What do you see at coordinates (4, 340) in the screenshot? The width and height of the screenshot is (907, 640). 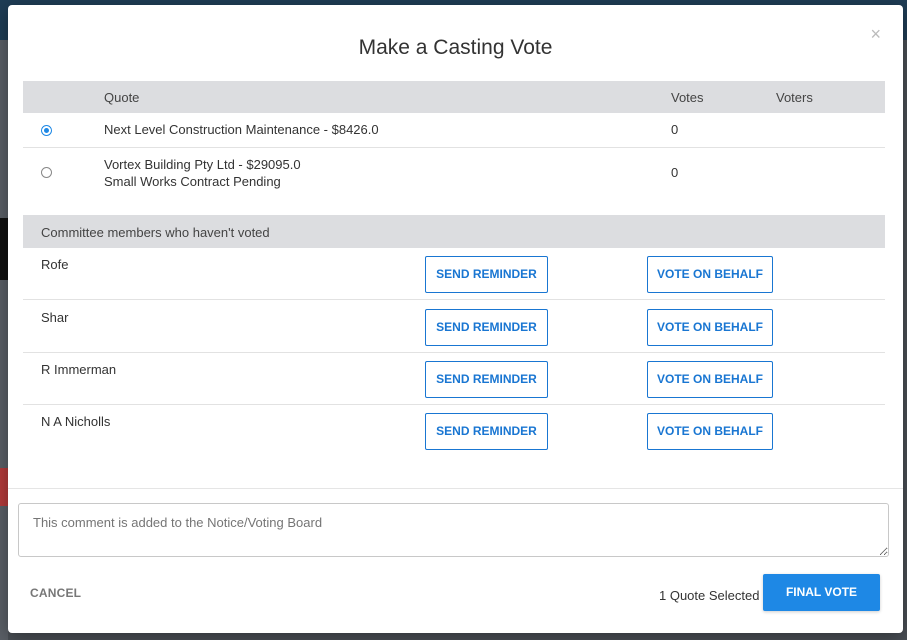 I see `background-page` at bounding box center [4, 340].